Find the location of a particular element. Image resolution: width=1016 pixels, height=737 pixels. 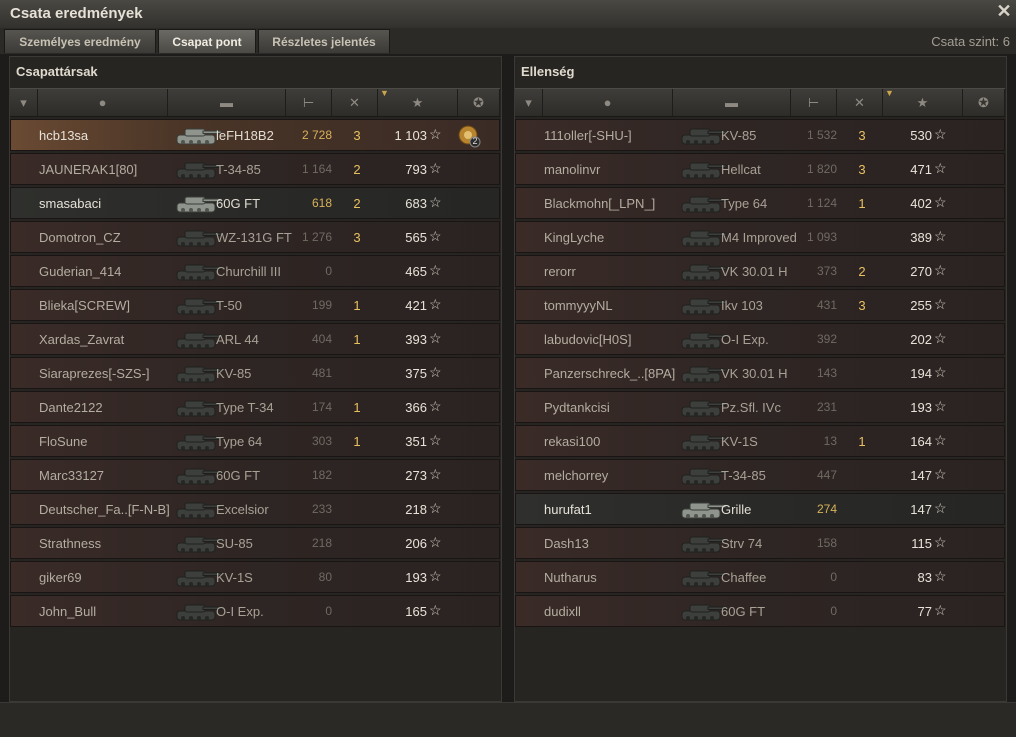

tank-name: Chaffee is located at coordinates (744, 577).